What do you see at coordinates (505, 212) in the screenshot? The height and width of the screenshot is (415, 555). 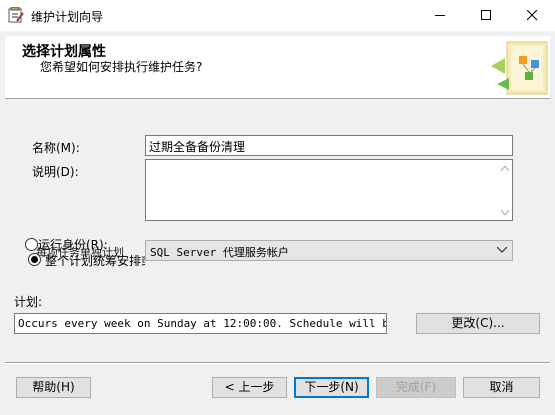 I see `scroll-down-icon` at bounding box center [505, 212].